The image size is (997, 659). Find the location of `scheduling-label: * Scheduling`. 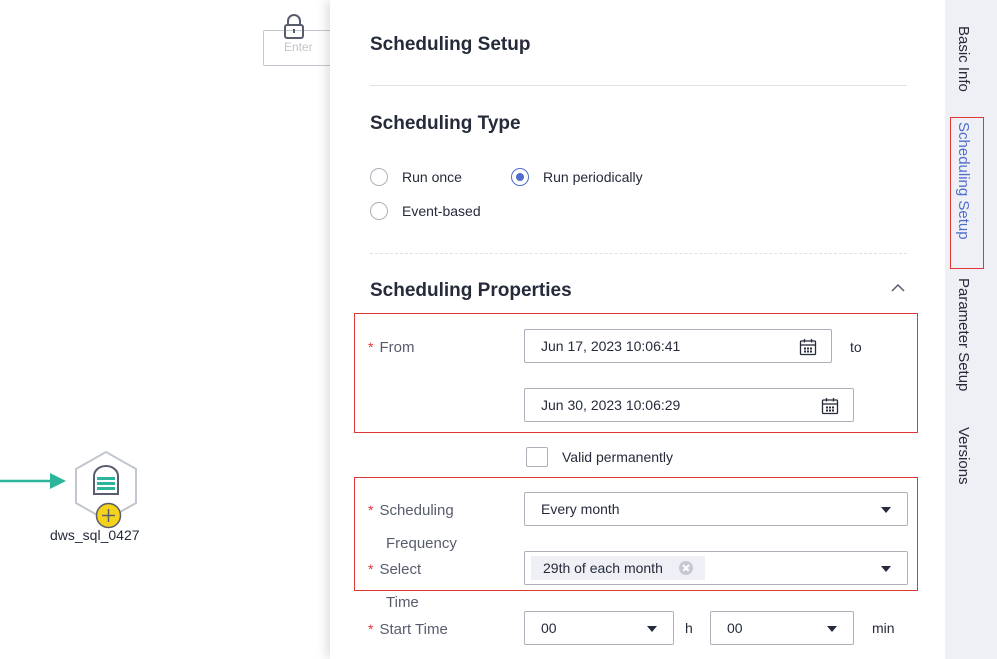

scheduling-label: * Scheduling is located at coordinates (411, 510).